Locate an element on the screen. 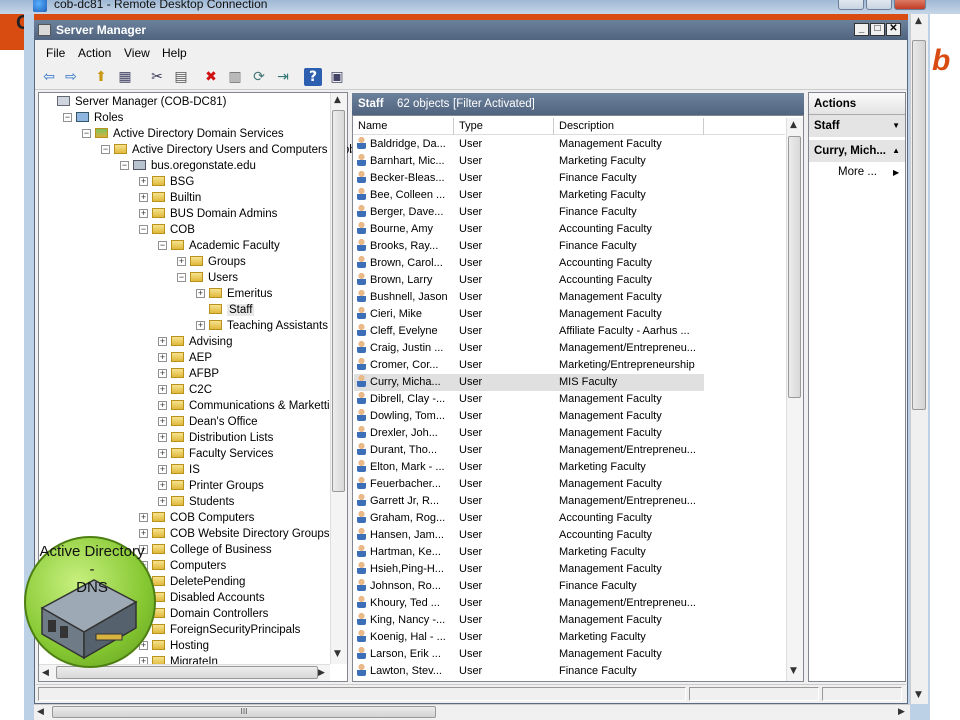  table-row: Barnhart, Mic... User Marketing Faculty is located at coordinates (529, 161).